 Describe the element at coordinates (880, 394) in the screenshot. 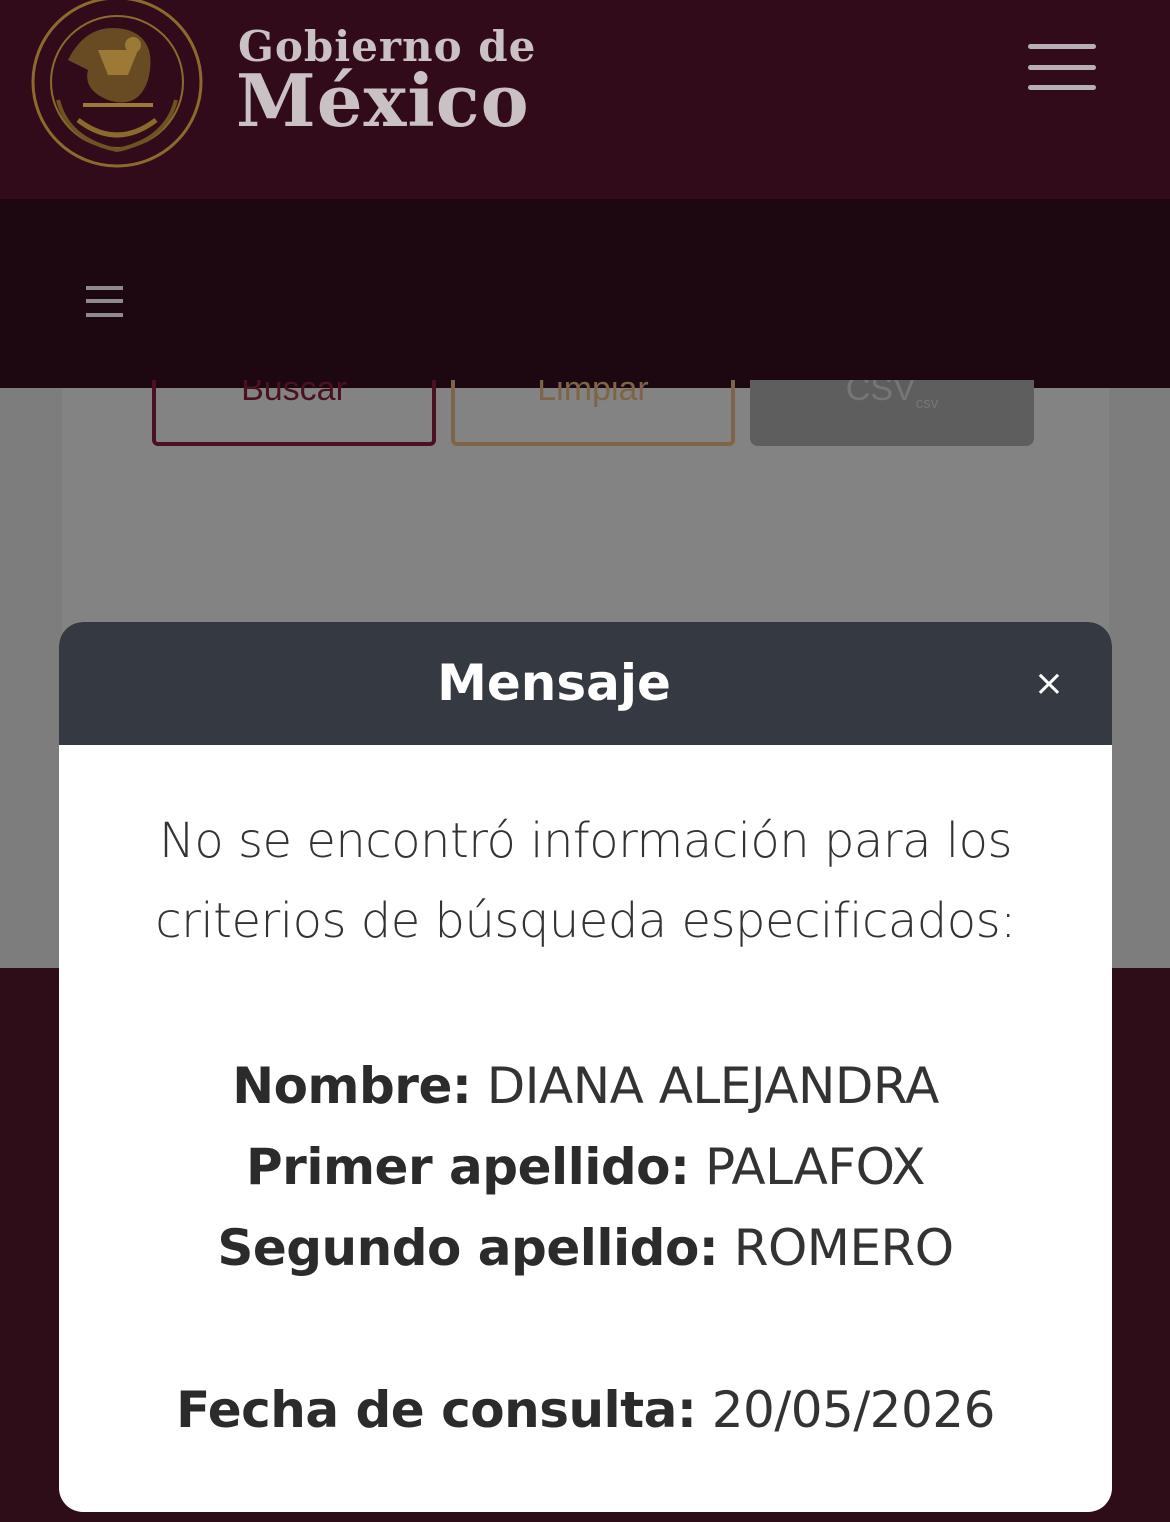

I see `csv-button-label: CSV` at that location.